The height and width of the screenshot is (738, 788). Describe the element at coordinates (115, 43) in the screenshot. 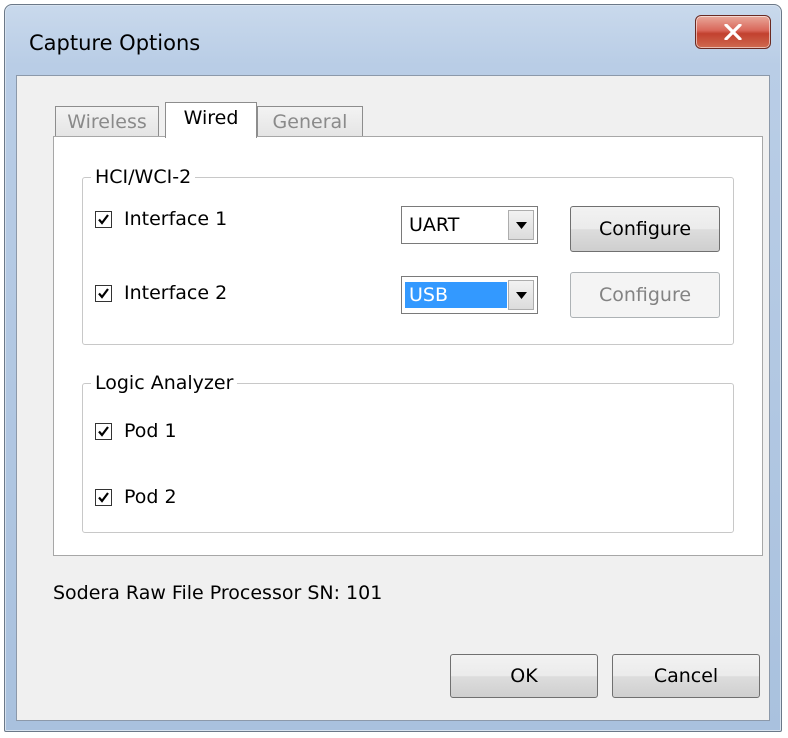

I see `window-title: Capture Options` at that location.